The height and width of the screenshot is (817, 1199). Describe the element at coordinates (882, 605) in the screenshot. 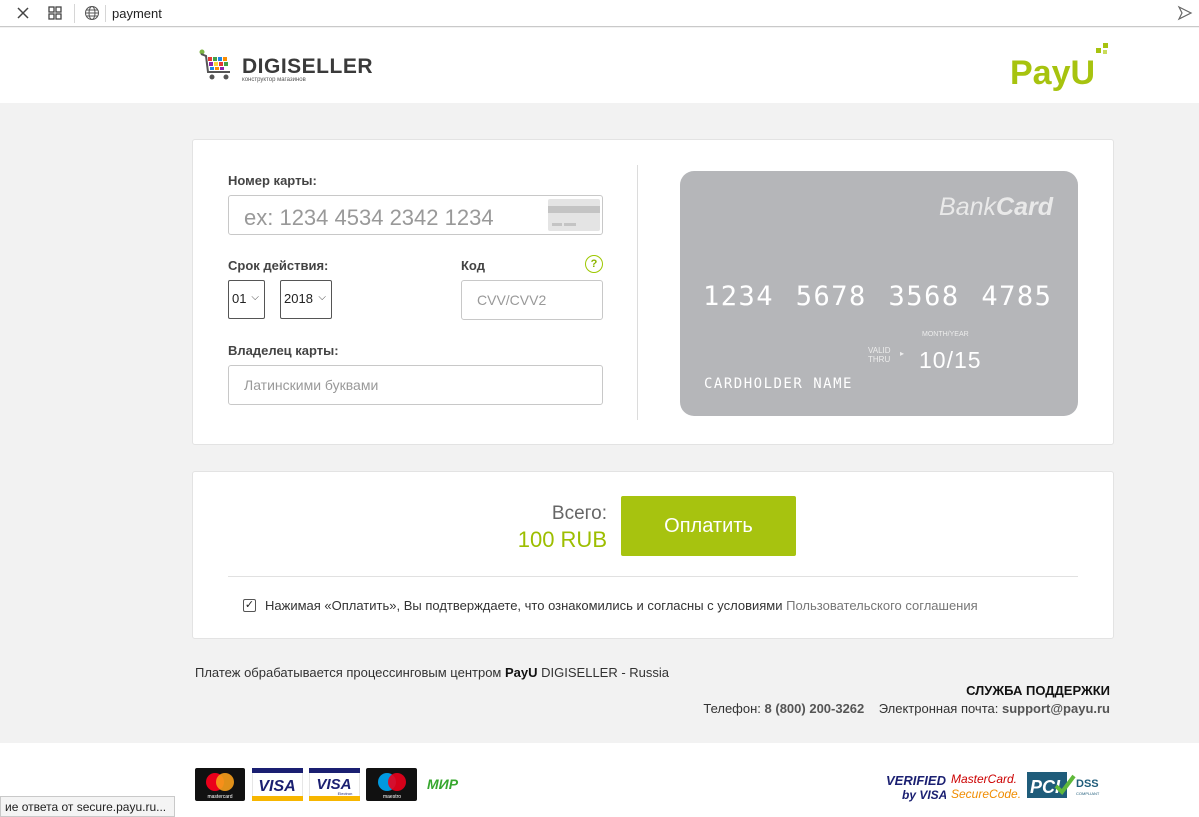

I see `user-agreement-link: Пользовательского соглашения` at that location.